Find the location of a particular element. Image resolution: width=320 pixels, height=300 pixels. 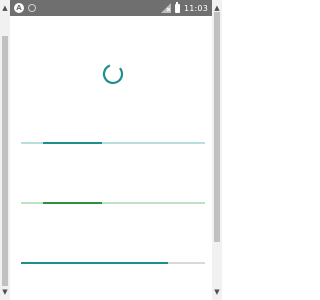

notification-a-icon: A is located at coordinates (19, 8).